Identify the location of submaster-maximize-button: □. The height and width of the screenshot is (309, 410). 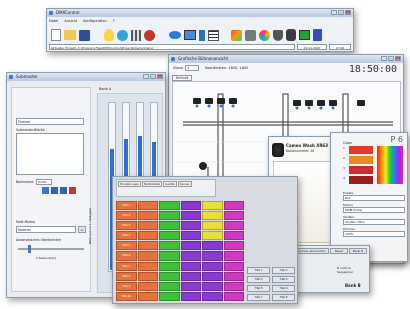
(153, 76).